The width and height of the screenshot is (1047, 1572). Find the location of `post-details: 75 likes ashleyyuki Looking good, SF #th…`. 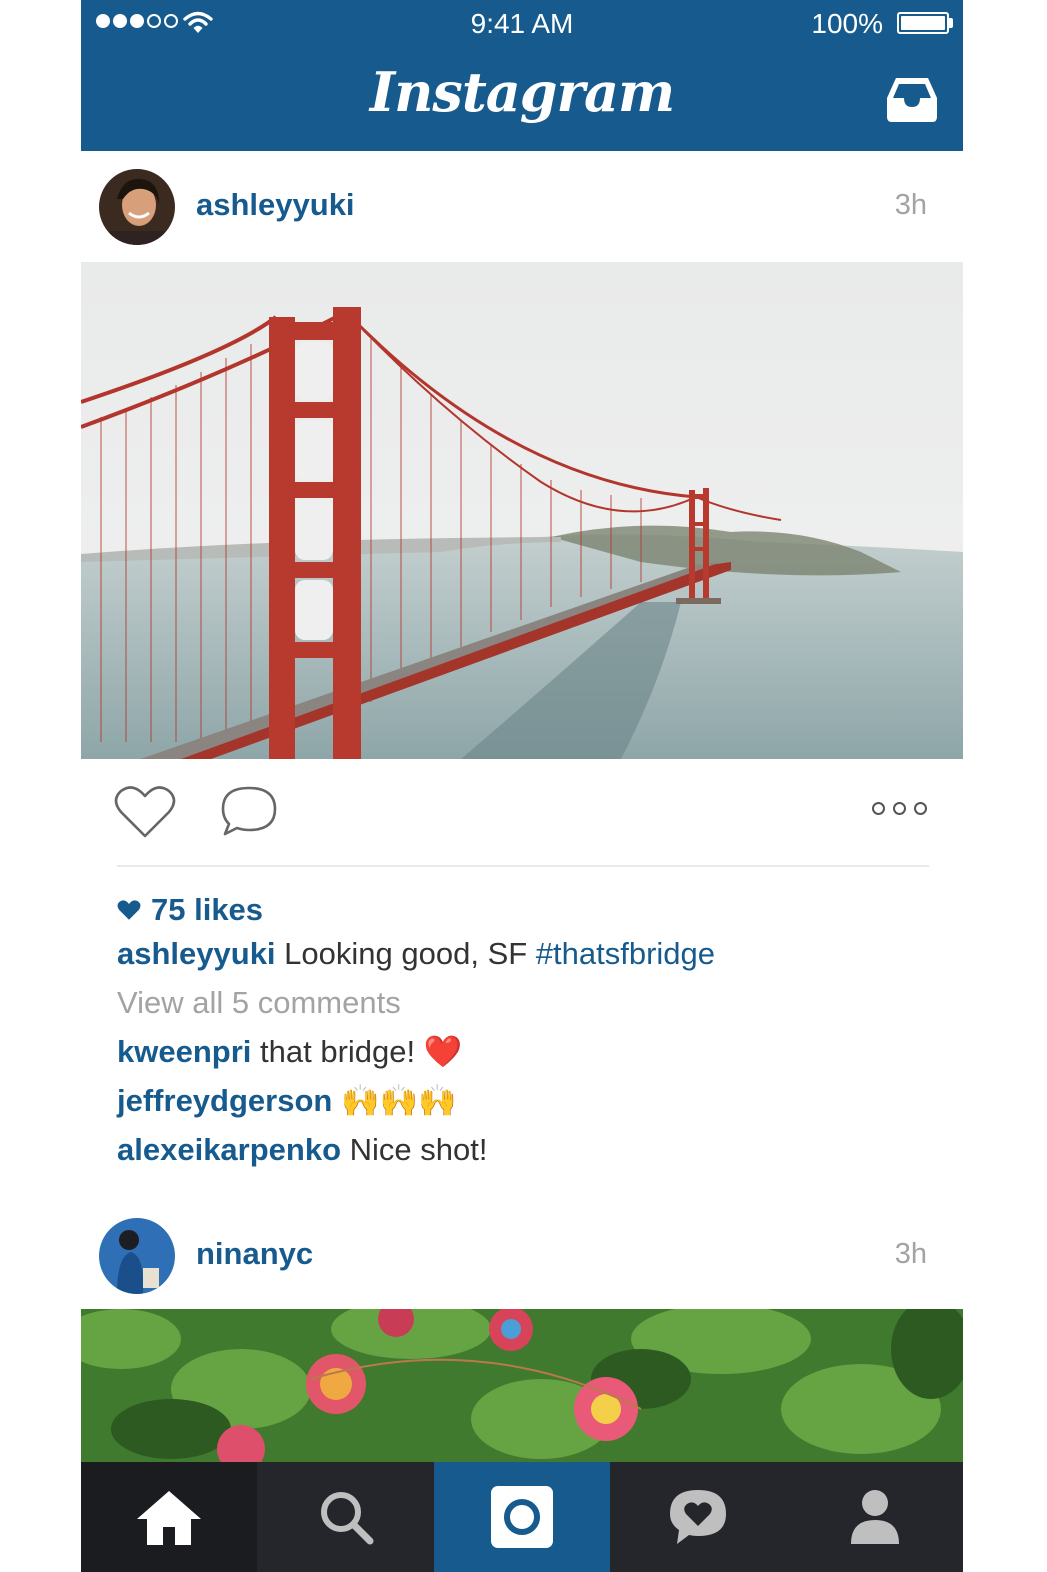

post-details: 75 likes ashleyyuki Looking good, SF #th… is located at coordinates (527, 1032).